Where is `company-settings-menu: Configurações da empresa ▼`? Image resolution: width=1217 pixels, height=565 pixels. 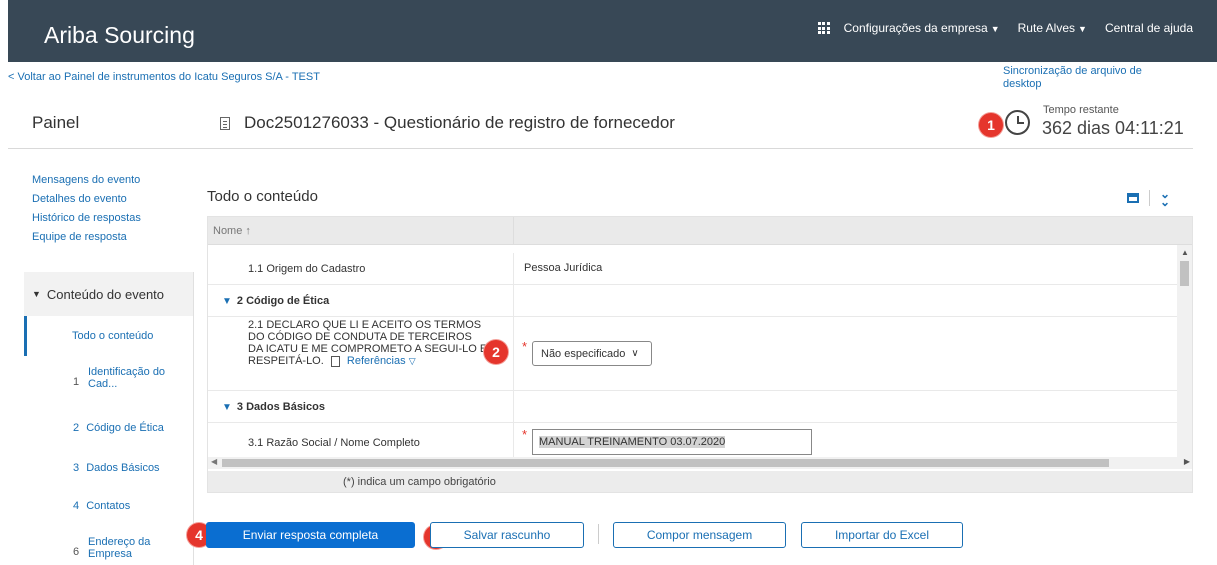 company-settings-menu: Configurações da empresa ▼ is located at coordinates (922, 28).